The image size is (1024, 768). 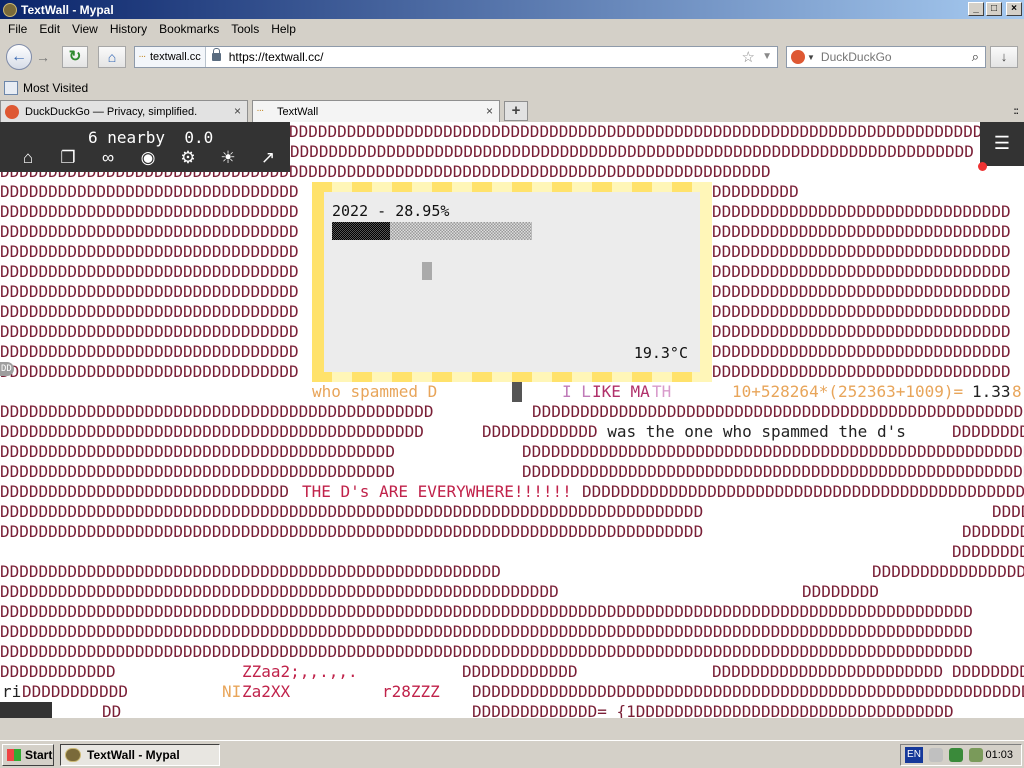 What do you see at coordinates (228, 158) in the screenshot?
I see `brightness-icon: ☀` at bounding box center [228, 158].